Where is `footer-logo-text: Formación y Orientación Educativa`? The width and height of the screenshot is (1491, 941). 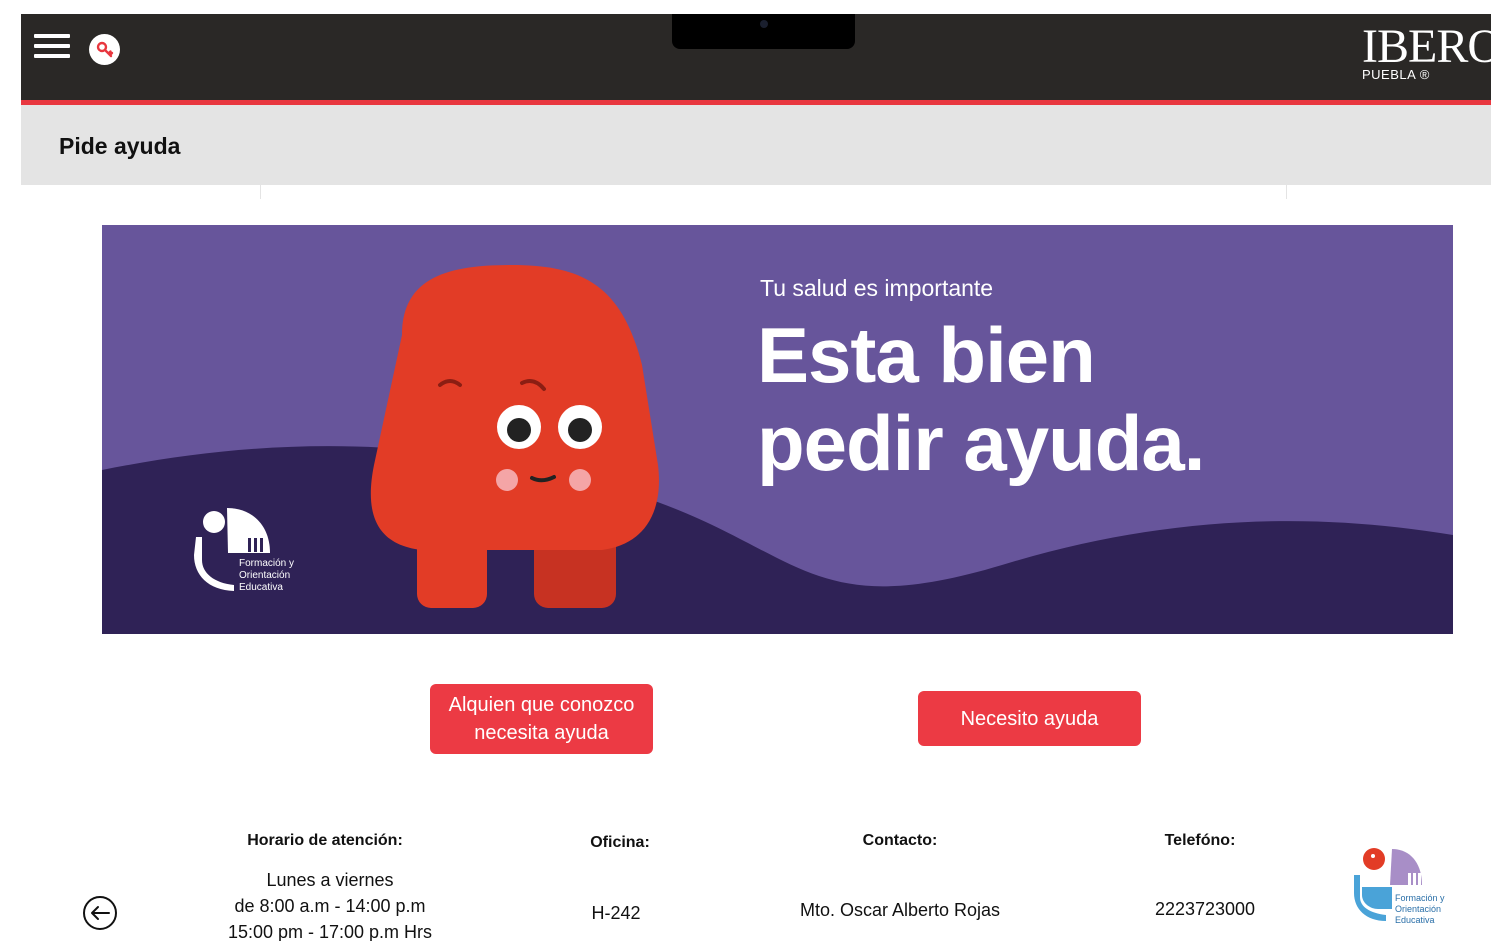 footer-logo-text: Formación y Orientación Educativa is located at coordinates (1420, 909).